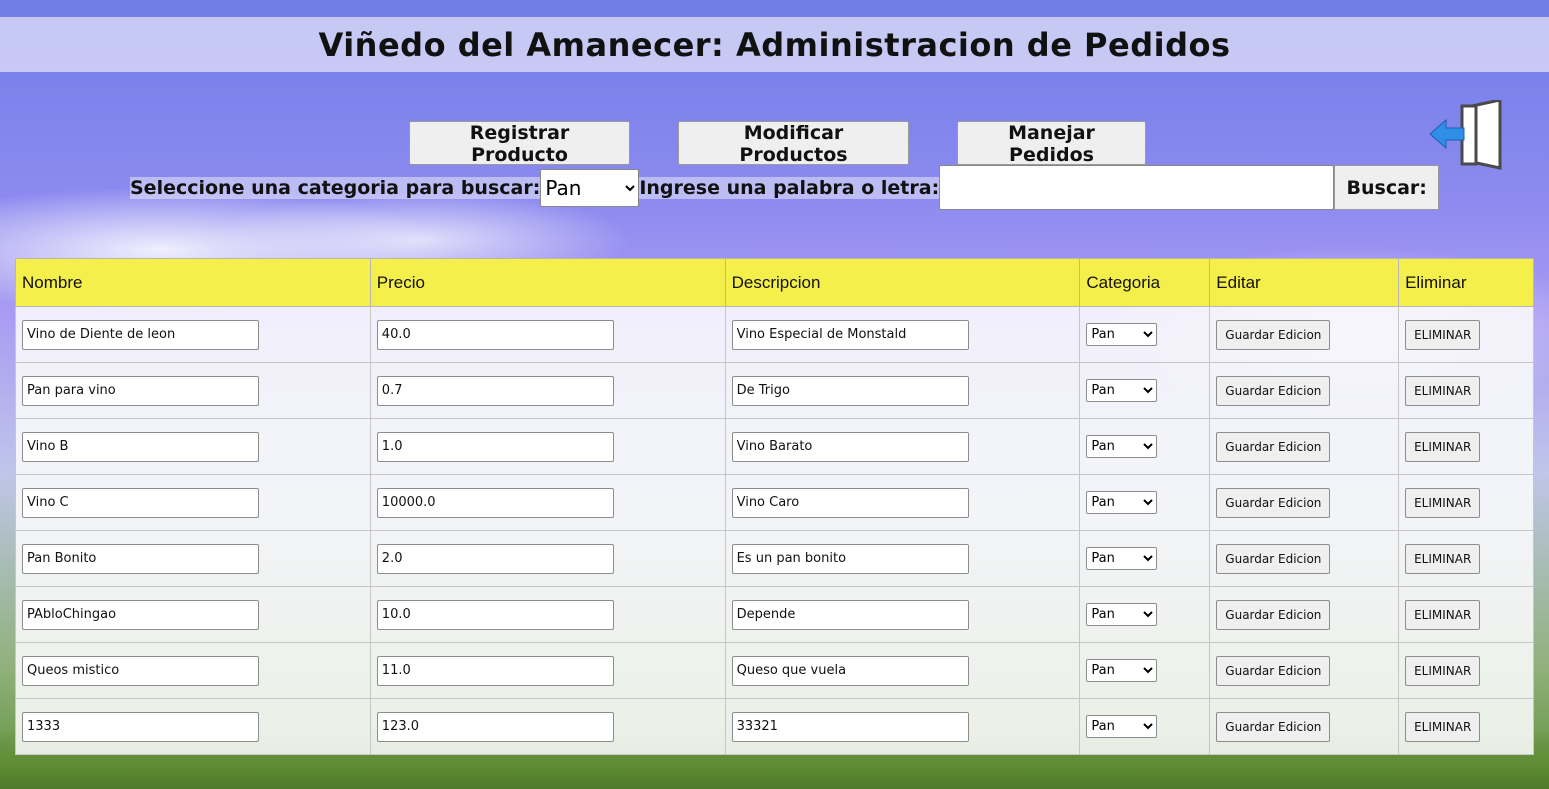  Describe the element at coordinates (519, 143) in the screenshot. I see `register-product-button: Registrar Producto` at that location.